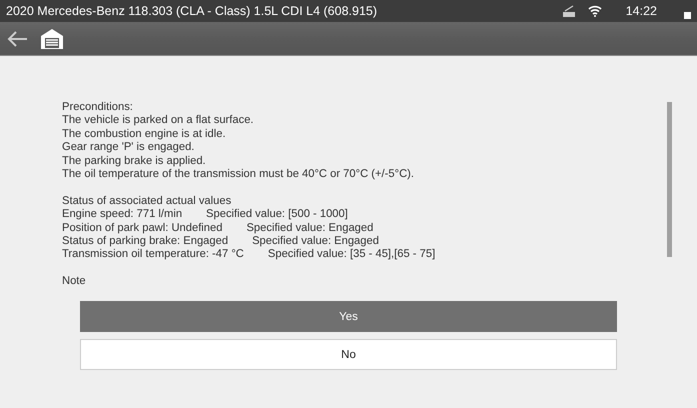 The height and width of the screenshot is (408, 697). Describe the element at coordinates (17, 39) in the screenshot. I see `back-arrow-icon` at that location.